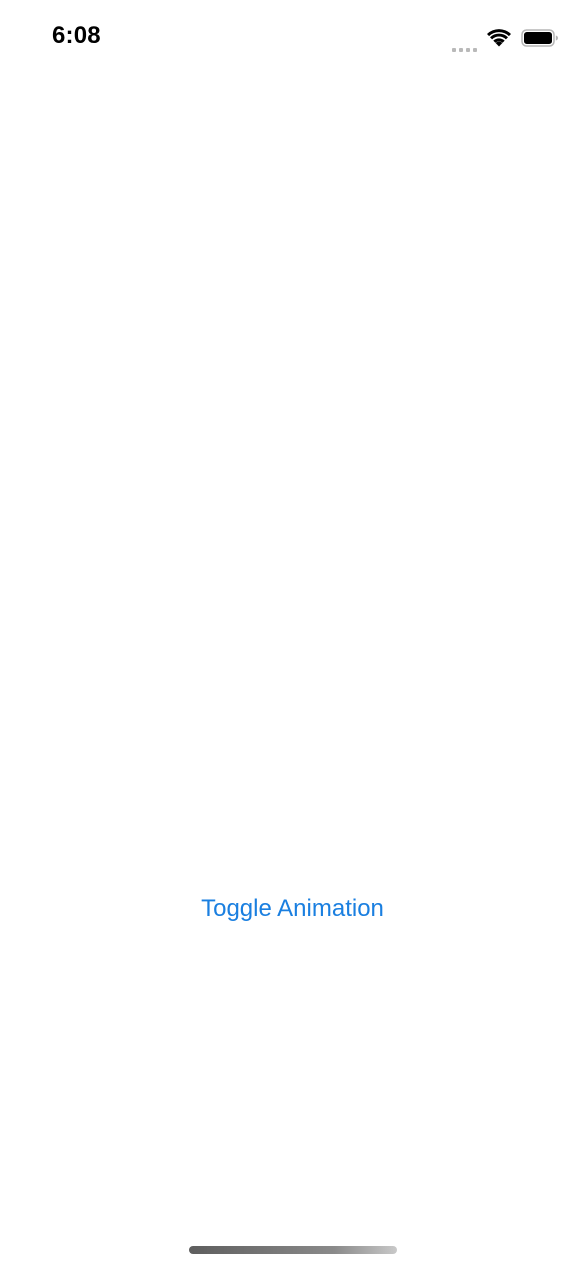 The width and height of the screenshot is (585, 1266). I want to click on status-time: 6:08, so click(76, 35).